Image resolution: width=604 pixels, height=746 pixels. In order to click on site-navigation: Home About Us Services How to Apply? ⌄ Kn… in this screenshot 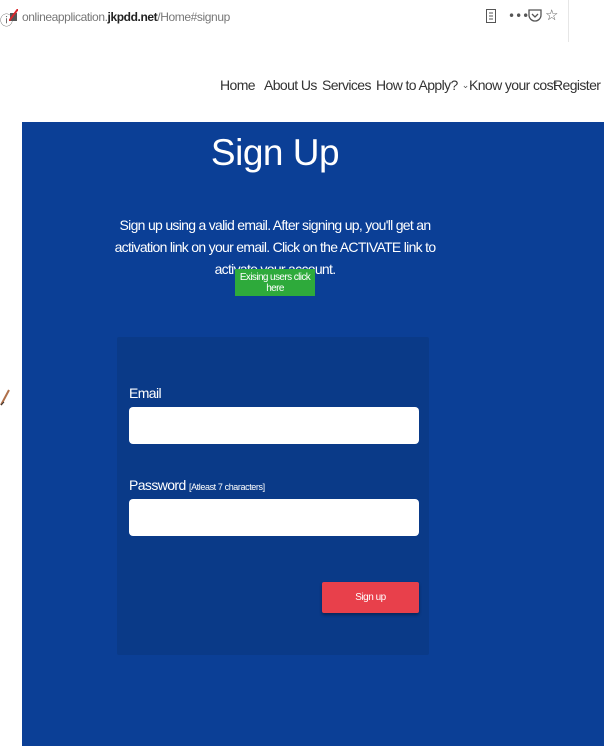, I will do `click(302, 82)`.